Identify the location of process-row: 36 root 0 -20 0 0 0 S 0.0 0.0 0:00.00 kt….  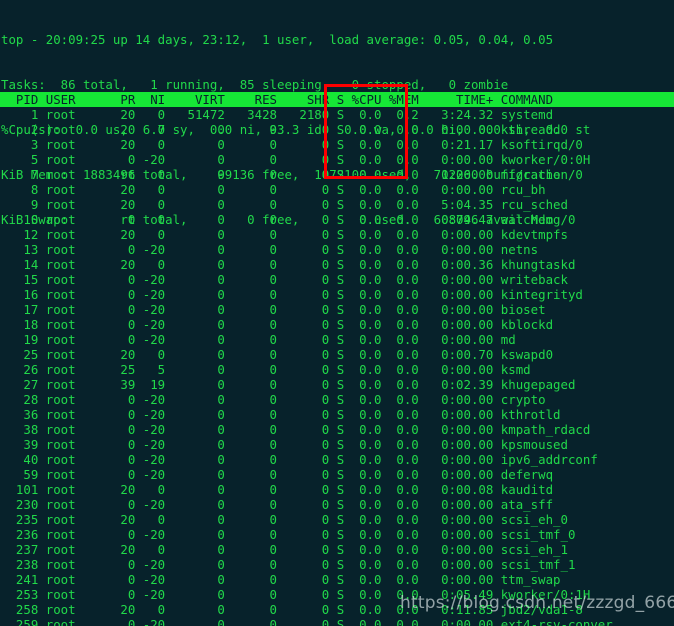
(337, 414).